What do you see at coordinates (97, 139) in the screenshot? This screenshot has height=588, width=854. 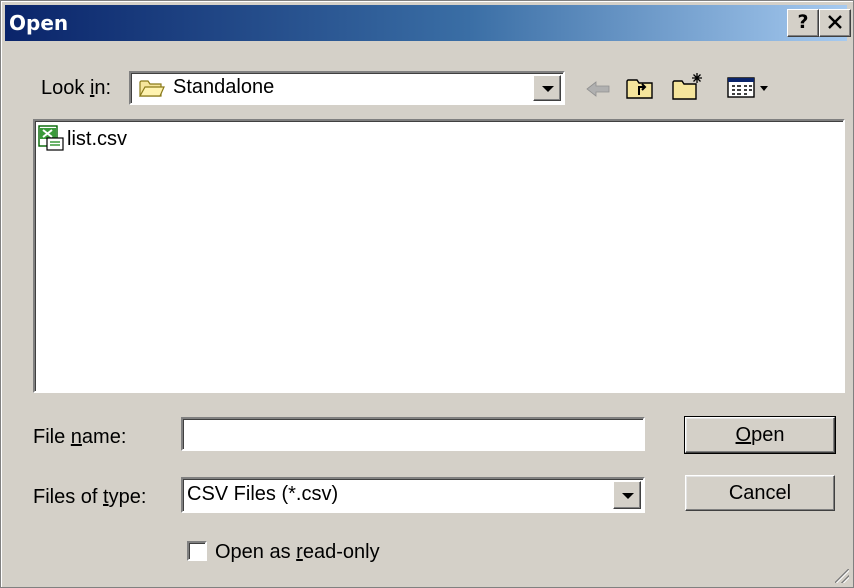 I see `file-name-list-csv: list.csv` at bounding box center [97, 139].